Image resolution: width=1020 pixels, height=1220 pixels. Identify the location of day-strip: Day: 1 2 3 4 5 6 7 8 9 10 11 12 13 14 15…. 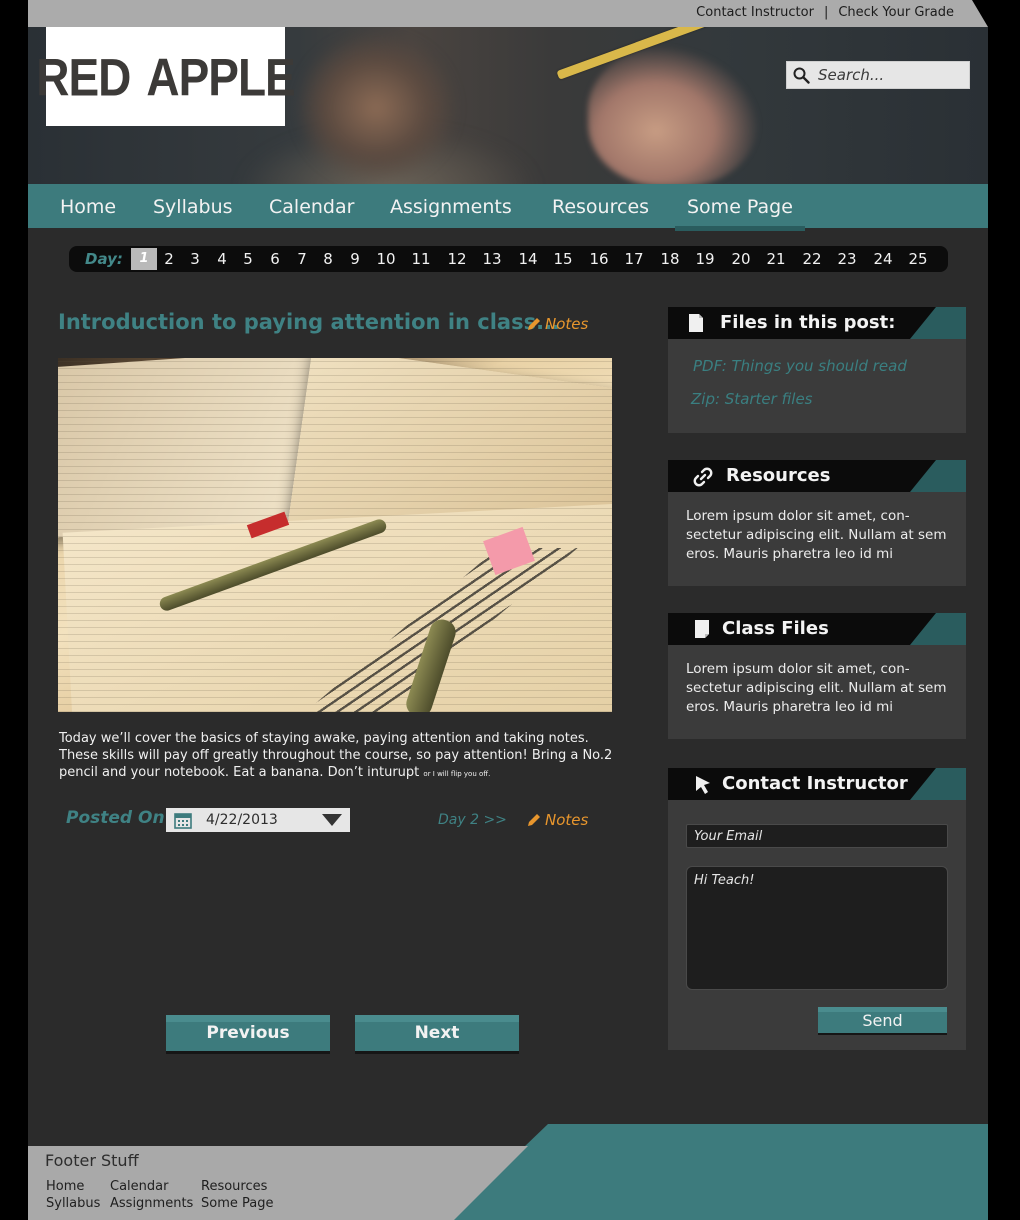
(508, 259).